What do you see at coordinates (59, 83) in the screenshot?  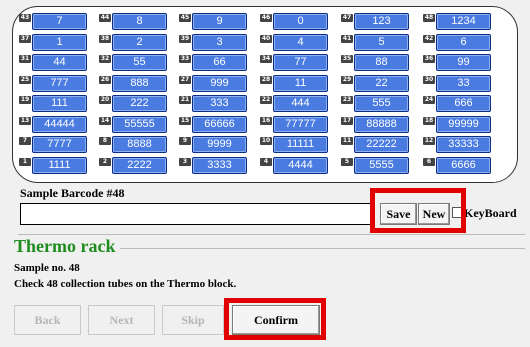 I see `tube-barcode-value: 777` at bounding box center [59, 83].